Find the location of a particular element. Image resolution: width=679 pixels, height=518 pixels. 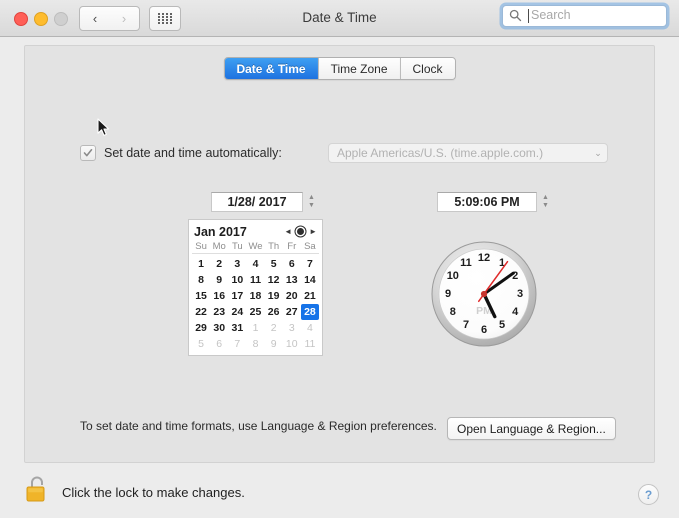

calendar-nav: ◄ ► is located at coordinates (300, 231).